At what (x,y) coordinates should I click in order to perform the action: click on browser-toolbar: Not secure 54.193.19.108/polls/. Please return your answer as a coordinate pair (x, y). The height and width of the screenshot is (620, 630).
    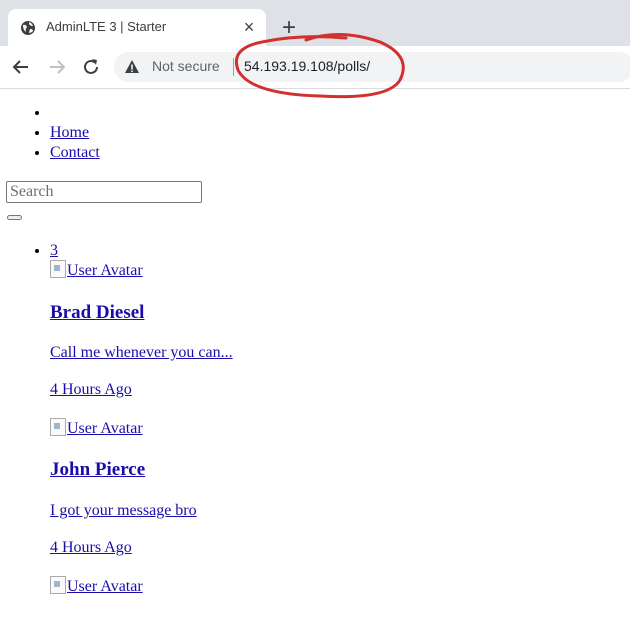
    Looking at the image, I should click on (315, 67).